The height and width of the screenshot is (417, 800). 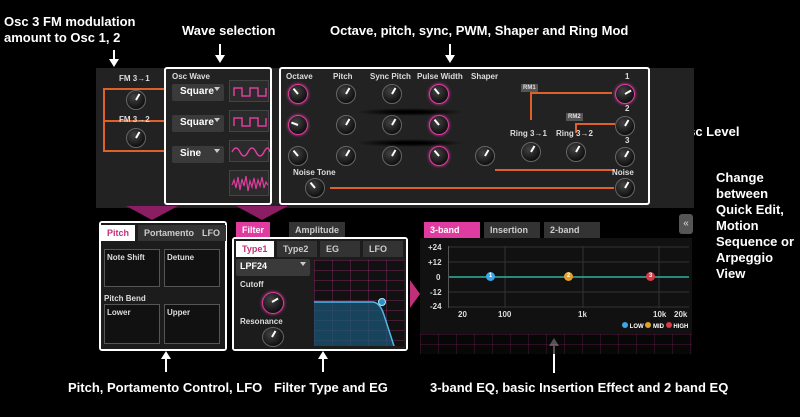 What do you see at coordinates (392, 94) in the screenshot?
I see `osc1-sync-pitch-knob` at bounding box center [392, 94].